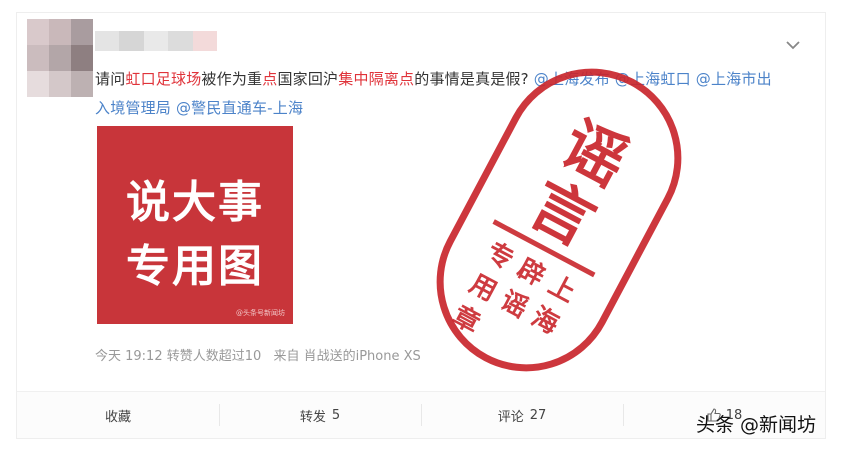 This screenshot has width=846, height=451. I want to click on mention-link: @上海发布, so click(572, 79).